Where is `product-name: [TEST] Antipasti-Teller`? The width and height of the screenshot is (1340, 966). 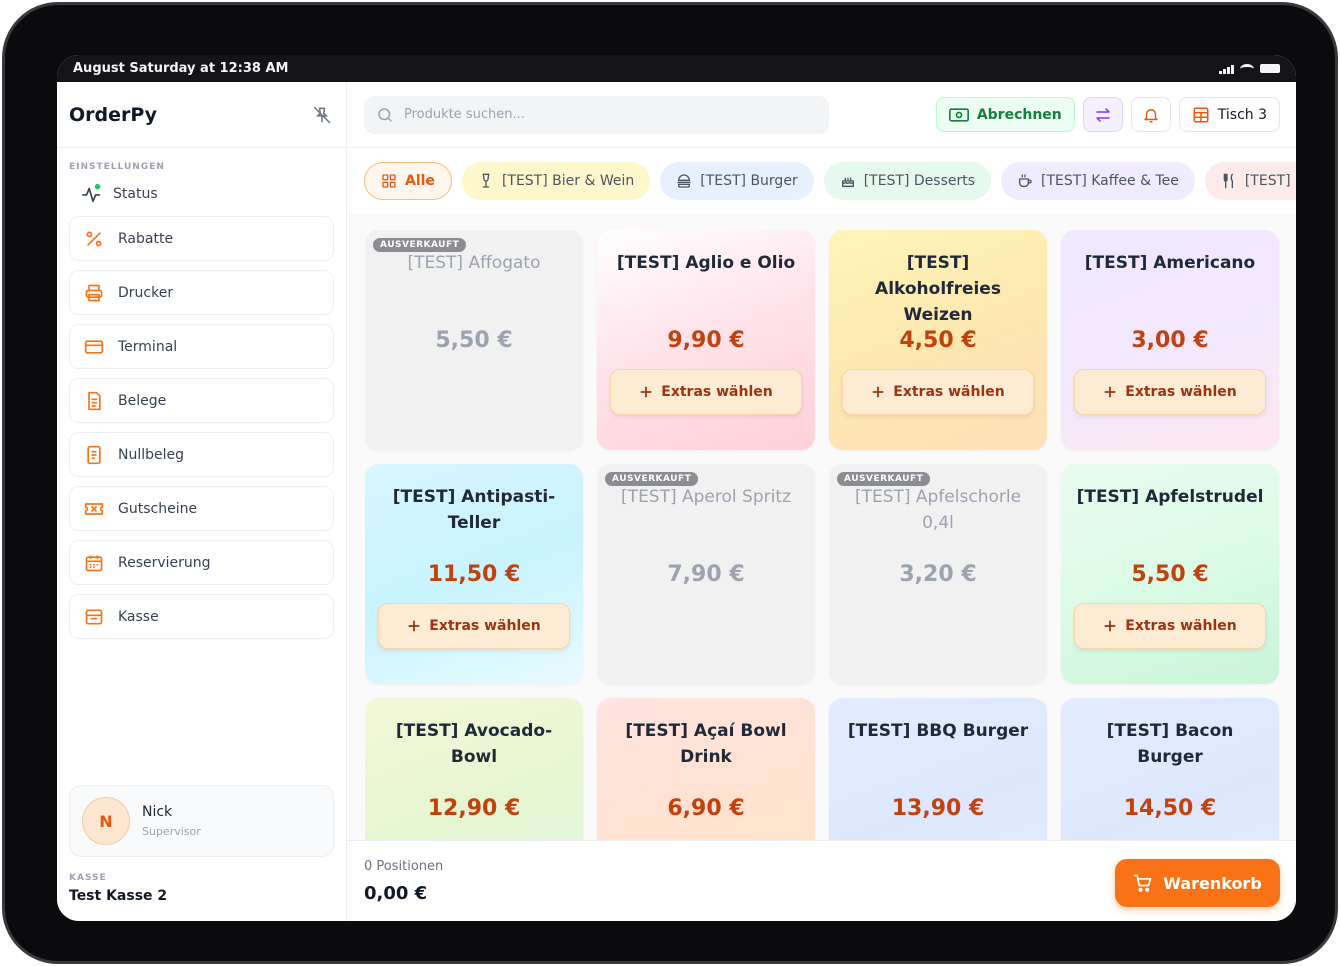 product-name: [TEST] Antipasti-Teller is located at coordinates (474, 510).